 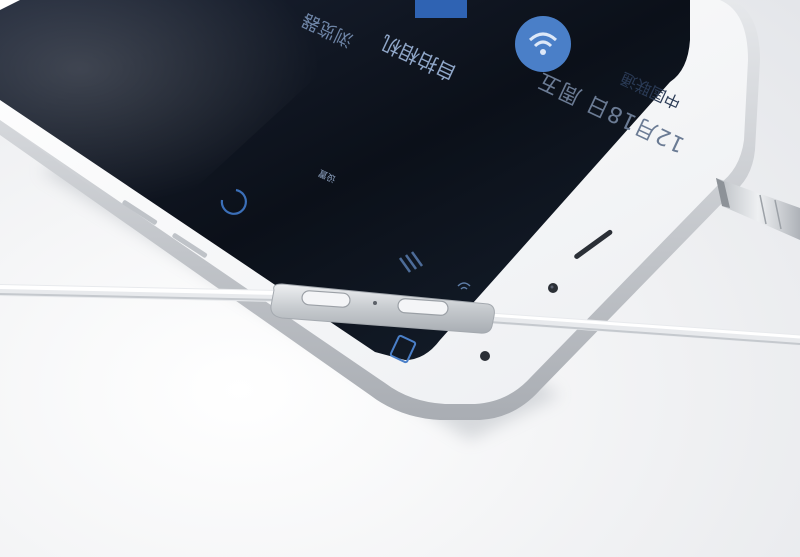 What do you see at coordinates (326, 299) in the screenshot?
I see `volume-up-button-icon` at bounding box center [326, 299].